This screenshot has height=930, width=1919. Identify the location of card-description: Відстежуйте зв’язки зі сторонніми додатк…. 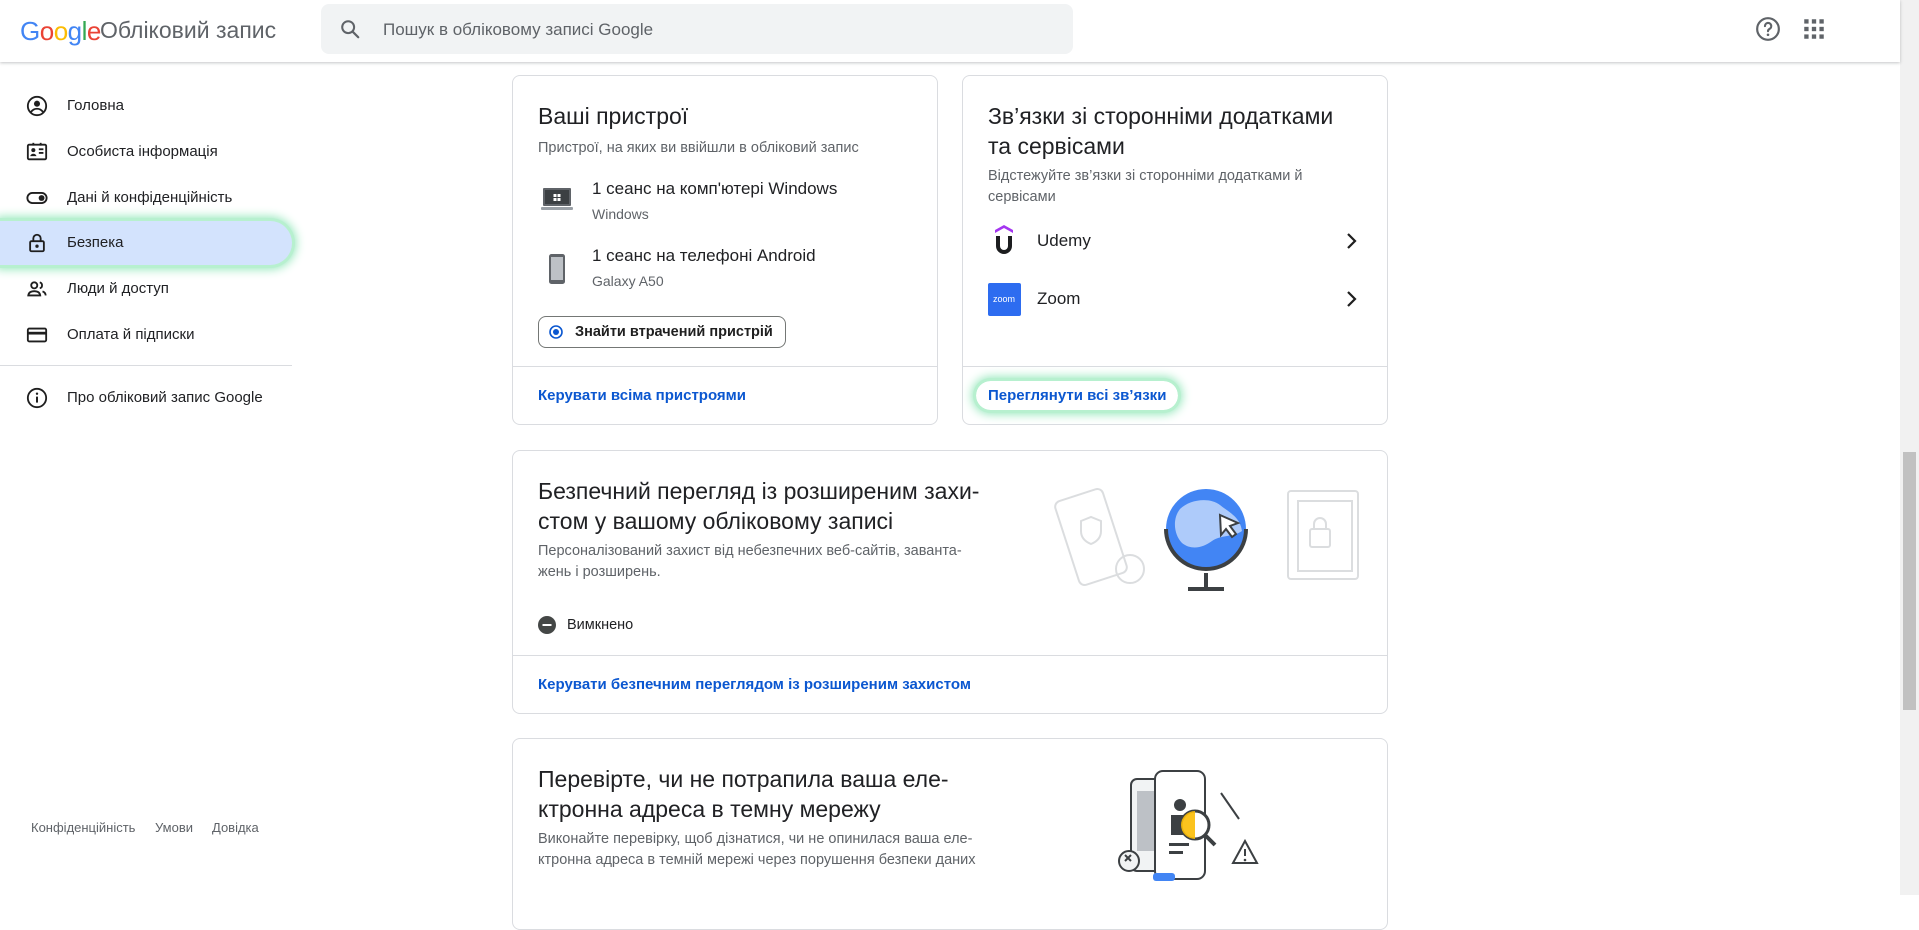
(1145, 186).